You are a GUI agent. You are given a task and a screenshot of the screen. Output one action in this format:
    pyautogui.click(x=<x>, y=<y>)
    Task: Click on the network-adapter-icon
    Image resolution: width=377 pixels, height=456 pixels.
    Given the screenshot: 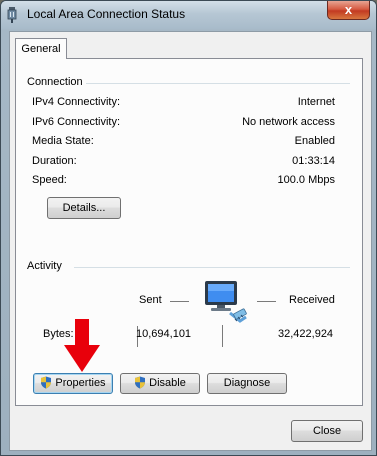 What is the action you would take?
    pyautogui.click(x=12, y=15)
    